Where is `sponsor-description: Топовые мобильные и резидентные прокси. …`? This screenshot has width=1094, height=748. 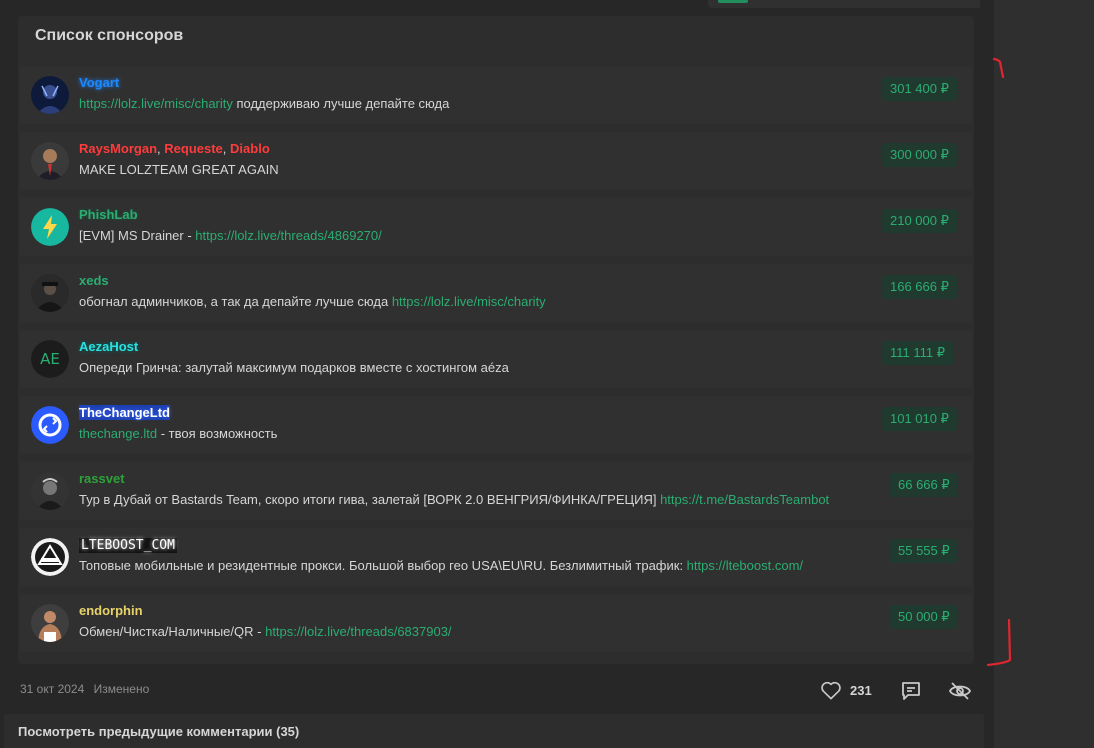 sponsor-description: Топовые мобильные и резидентные прокси. … is located at coordinates (441, 566).